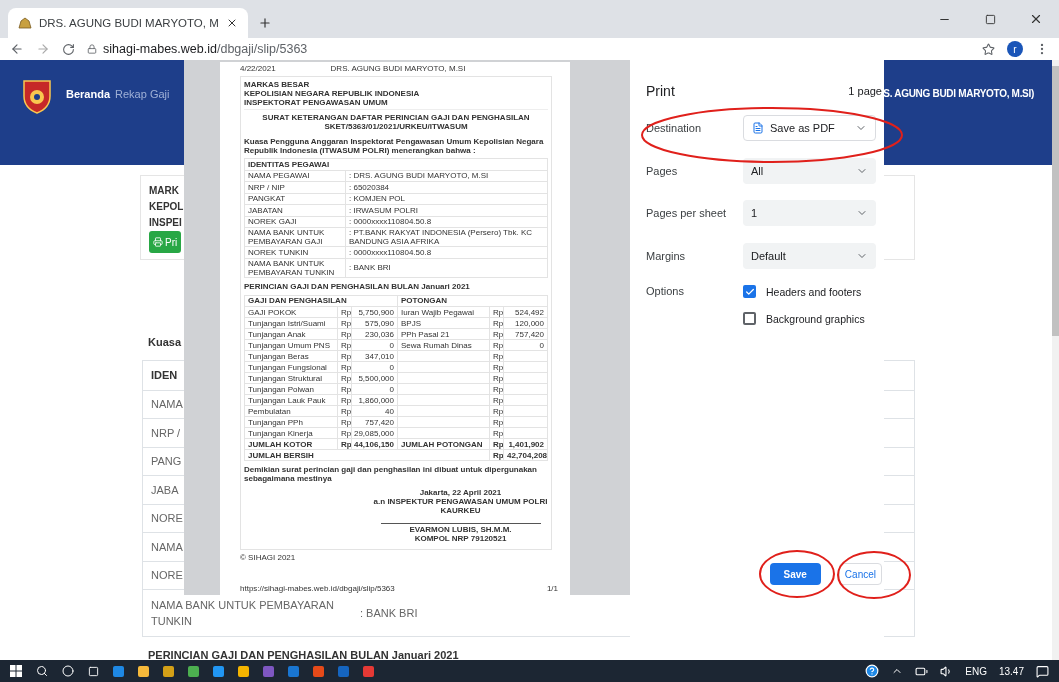 This screenshot has height=682, width=1059. Describe the element at coordinates (164, 191) in the screenshot. I see `header-line: MARK` at that location.